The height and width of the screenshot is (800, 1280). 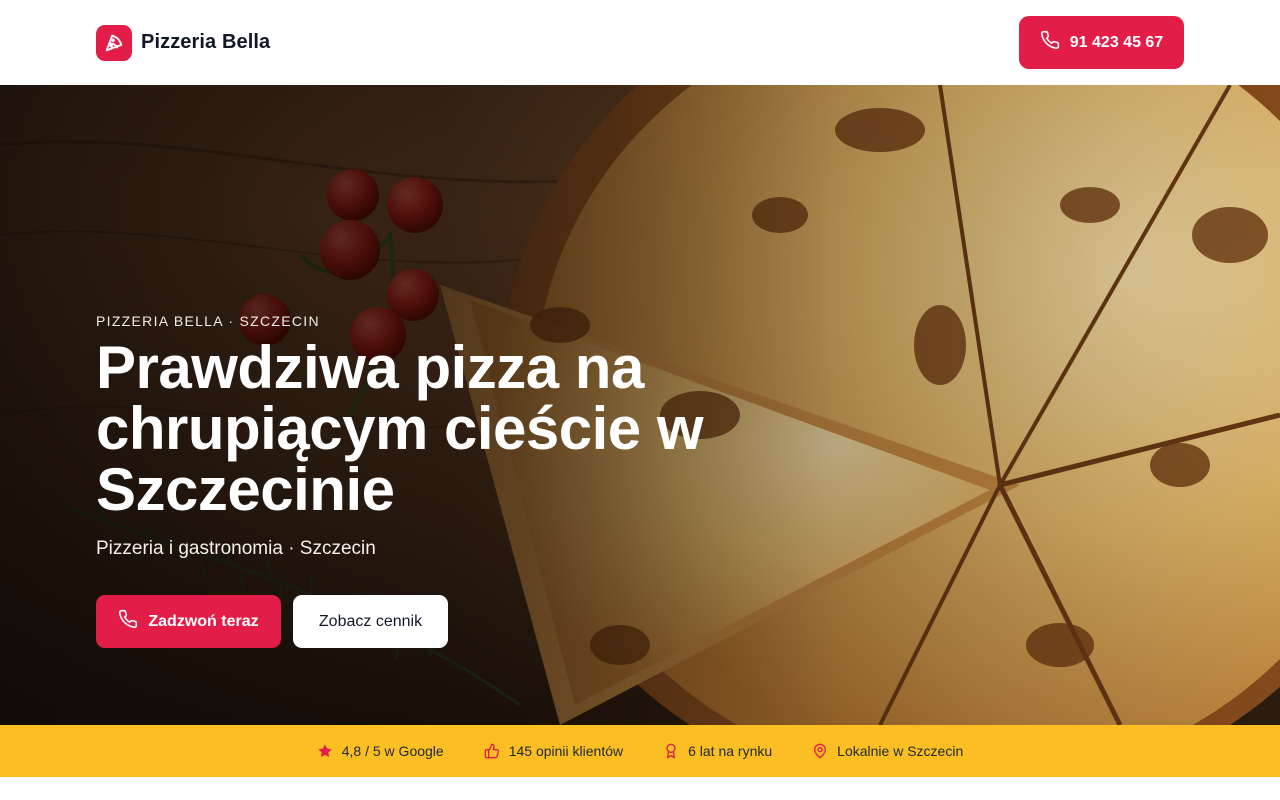 I want to click on stat-years: 6 lat na rynku, so click(x=717, y=751).